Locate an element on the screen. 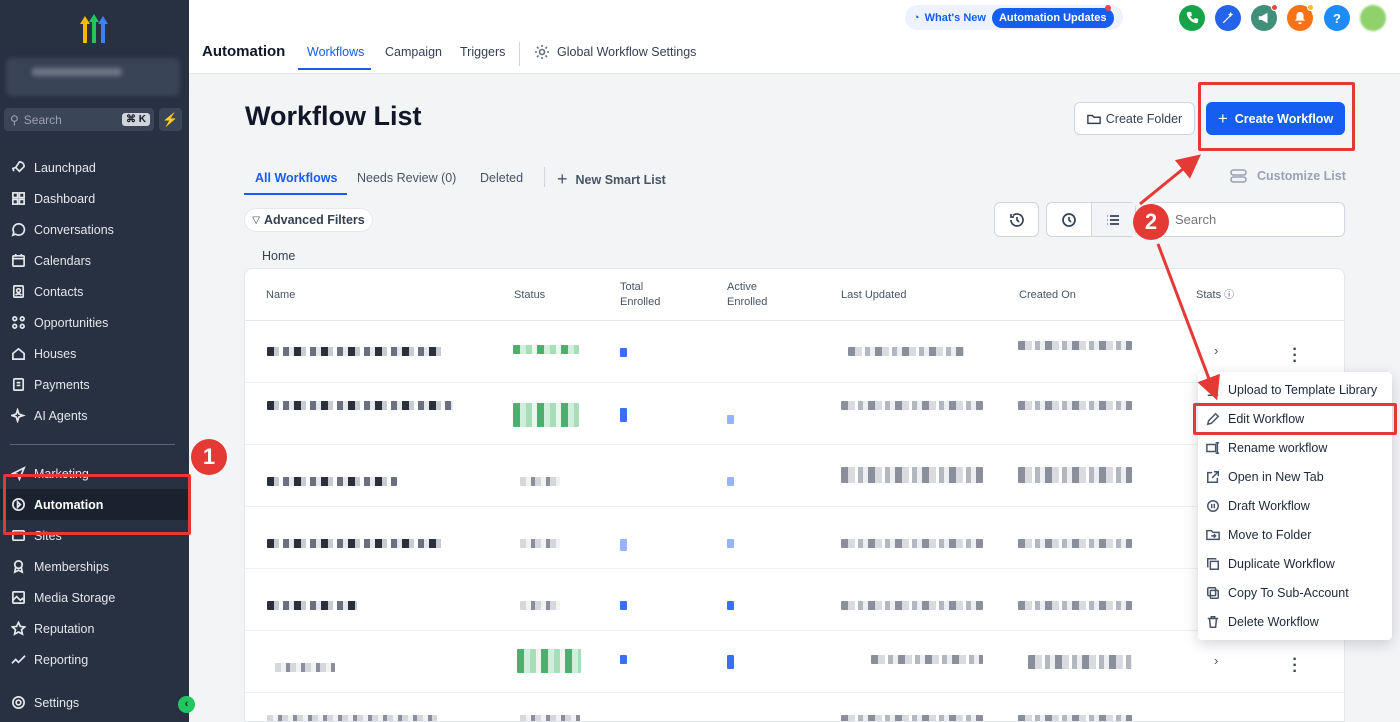 The width and height of the screenshot is (1400, 722). plus-icon: + is located at coordinates (562, 179).